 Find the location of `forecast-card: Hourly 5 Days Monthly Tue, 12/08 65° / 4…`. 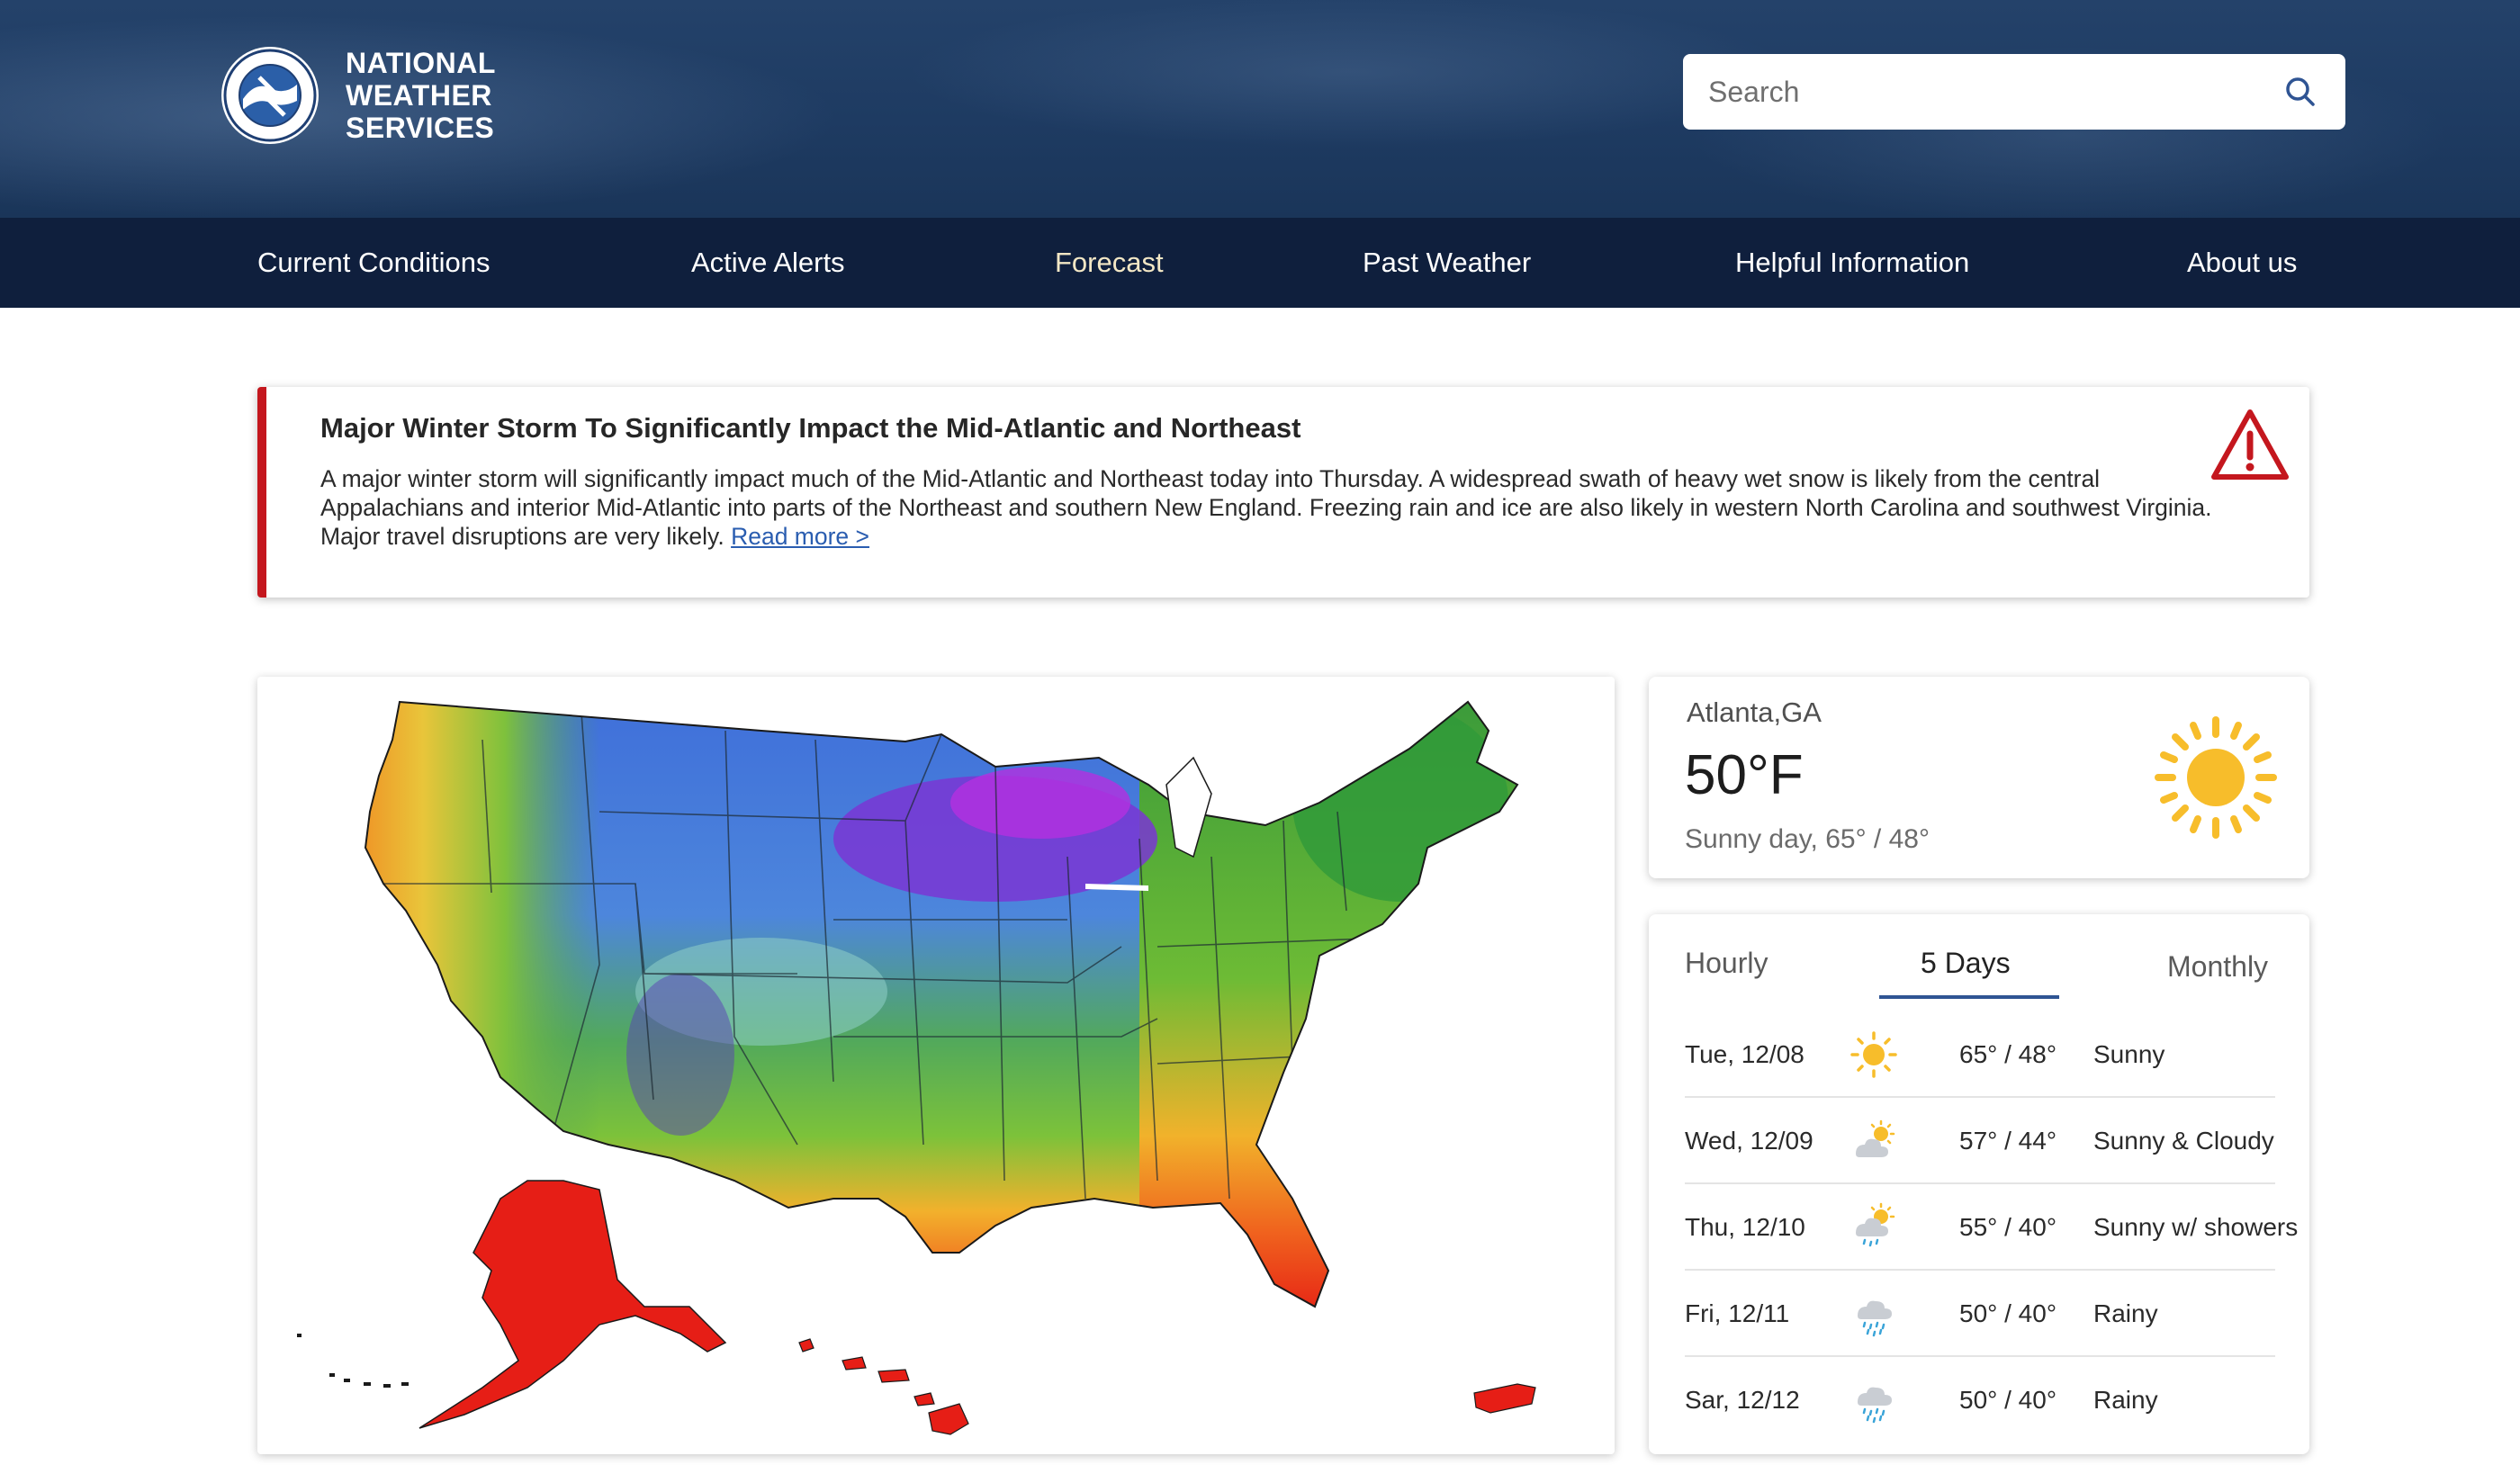

forecast-card: Hourly 5 Days Monthly Tue, 12/08 65° / 4… is located at coordinates (1979, 1184).